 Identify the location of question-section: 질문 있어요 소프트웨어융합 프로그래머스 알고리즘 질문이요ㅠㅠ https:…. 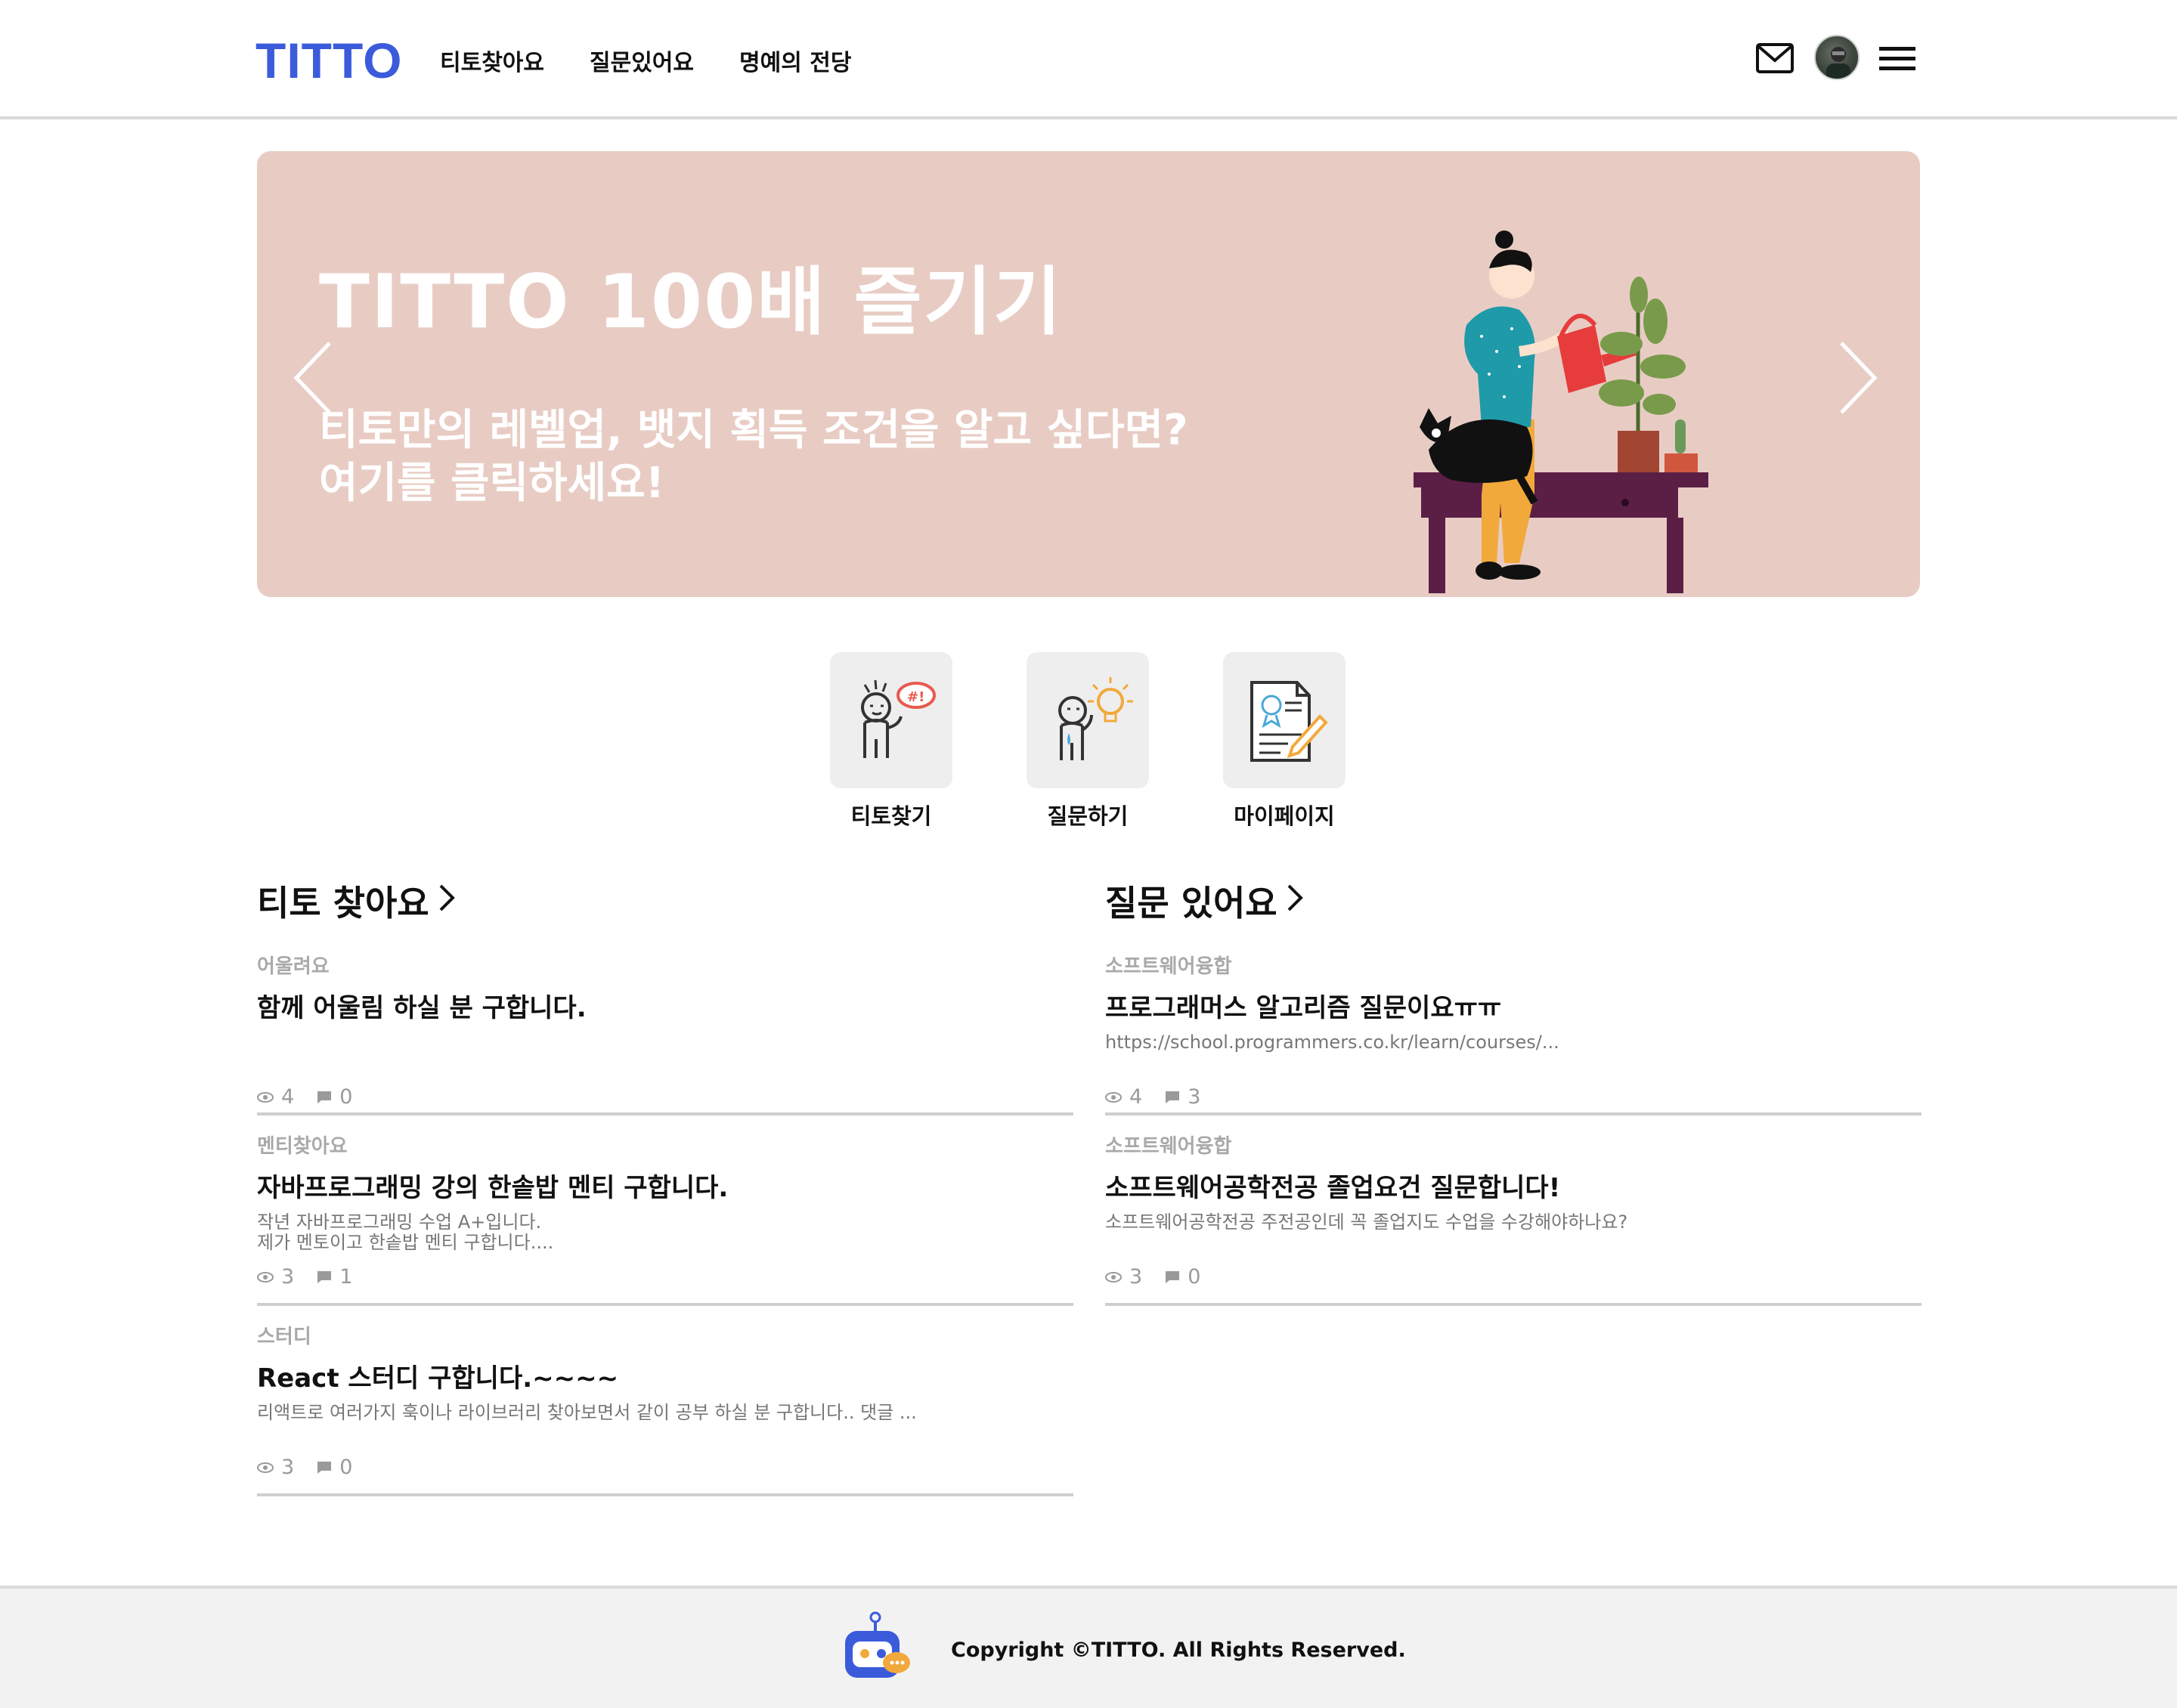
(1513, 1091).